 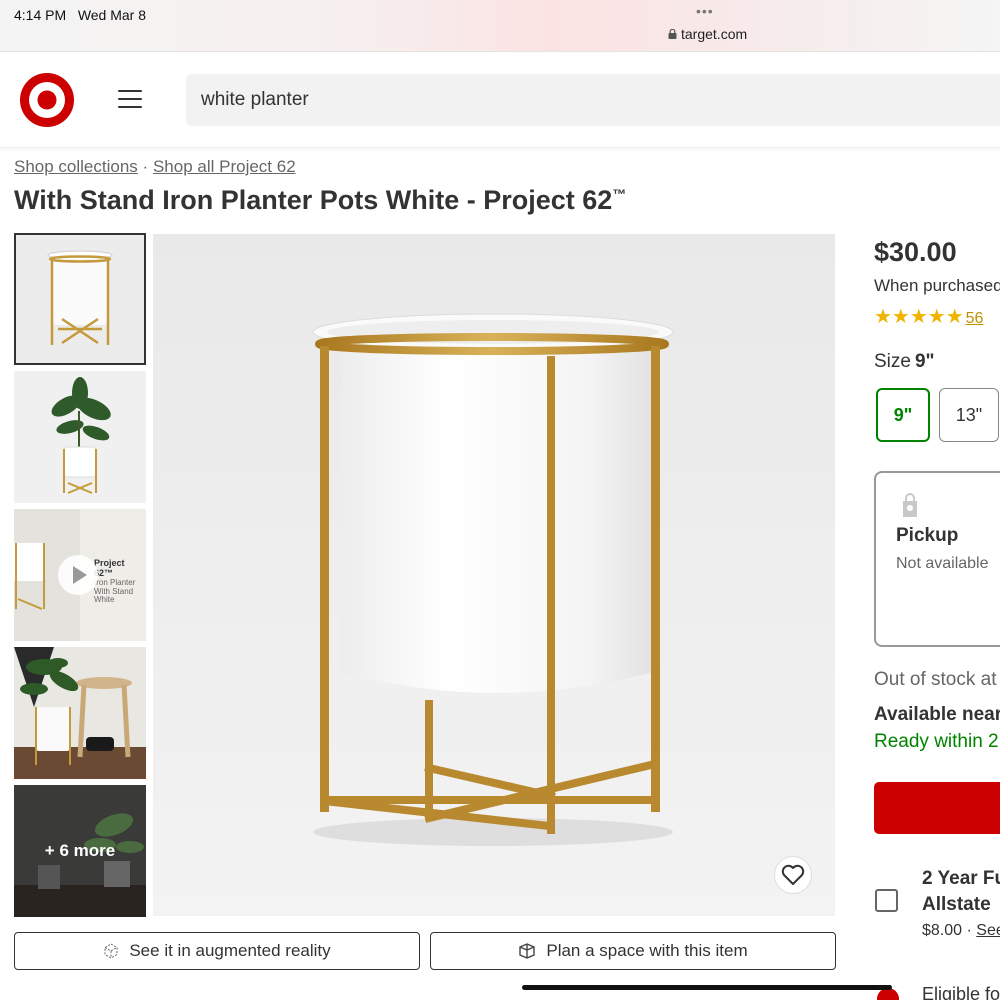 What do you see at coordinates (936, 741) in the screenshot?
I see `ready-within-text: Ready within 2` at bounding box center [936, 741].